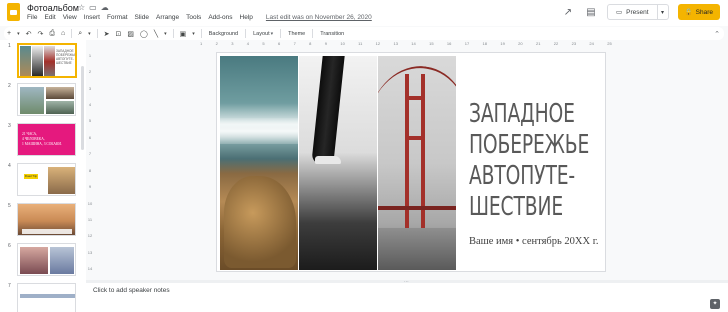  What do you see at coordinates (82, 108) in the screenshot?
I see `filmstrip-scrollbar` at bounding box center [82, 108].